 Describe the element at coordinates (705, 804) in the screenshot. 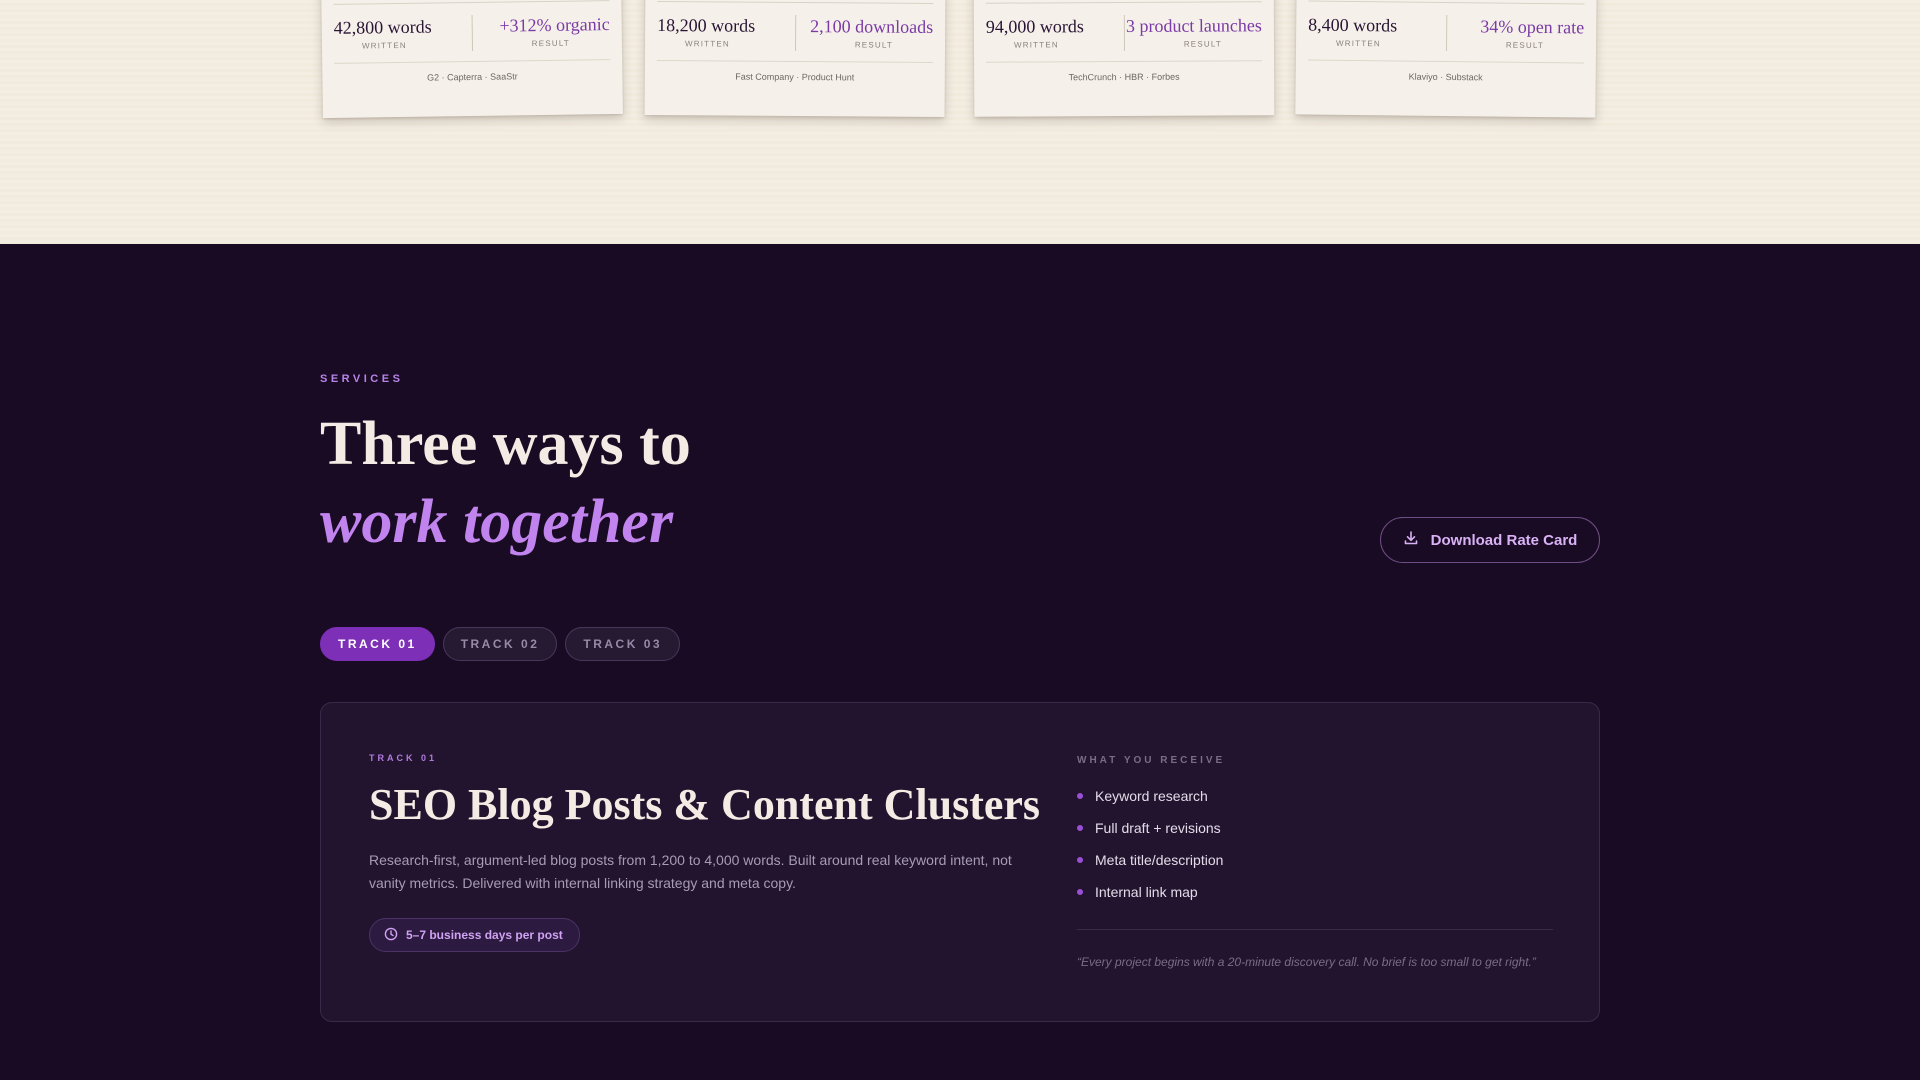

I see `panel-title: SEO Blog Posts & Content Clusters` at that location.